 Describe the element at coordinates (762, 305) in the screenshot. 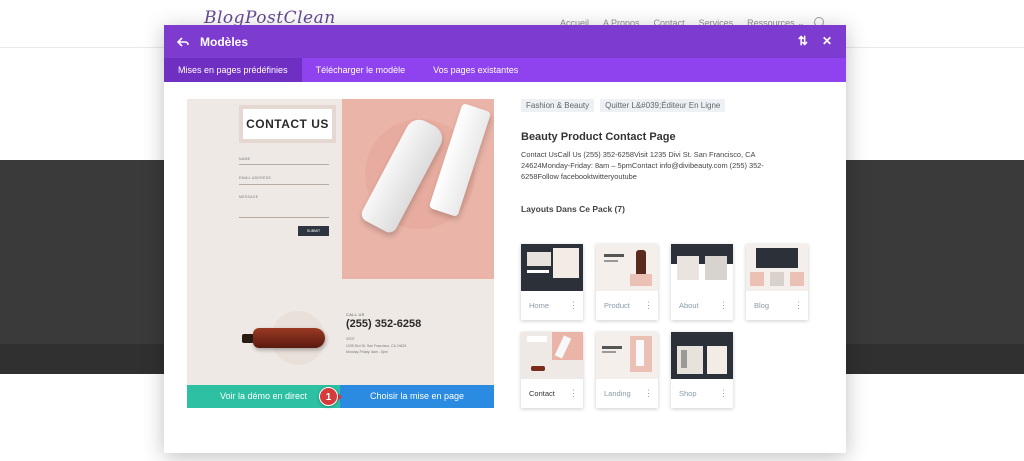

I see `thumb-label: Blog` at that location.